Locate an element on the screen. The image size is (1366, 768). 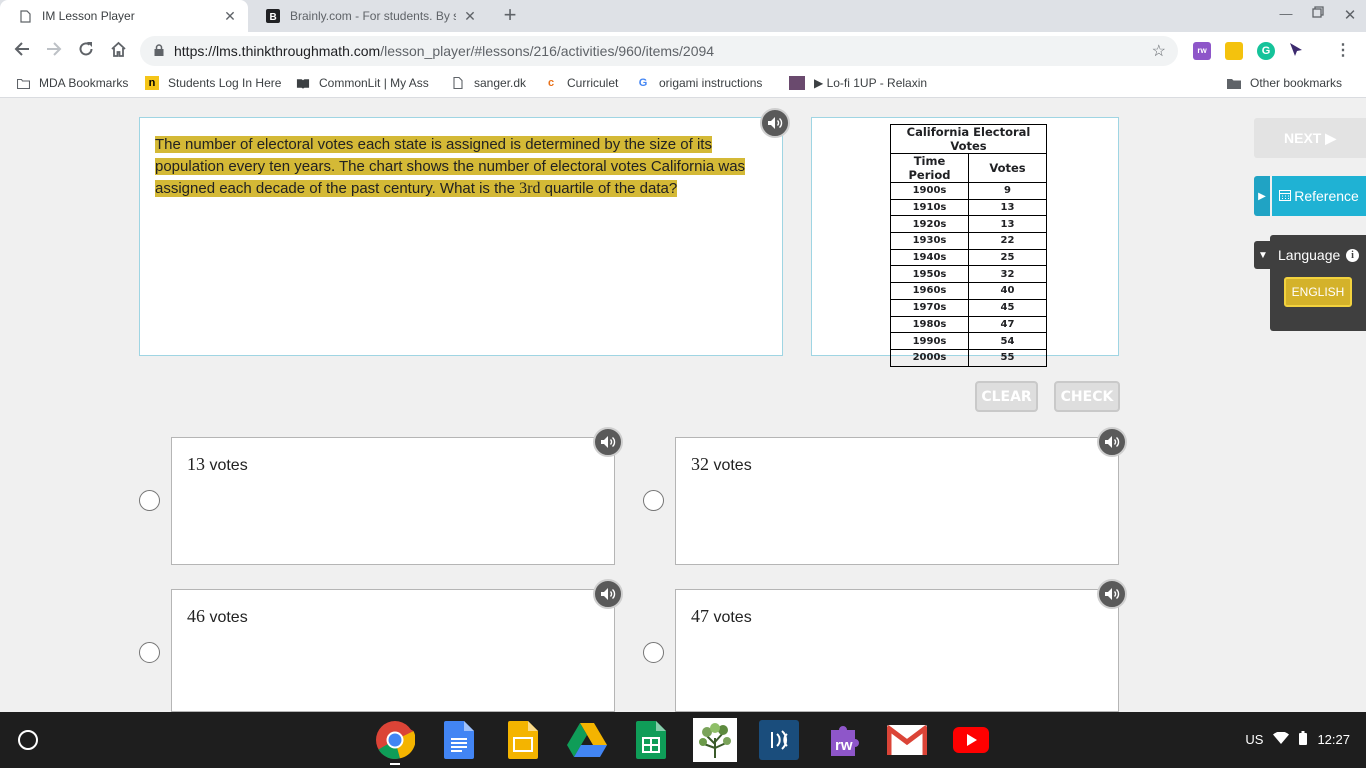
restore-icon is located at coordinates (1318, 13).